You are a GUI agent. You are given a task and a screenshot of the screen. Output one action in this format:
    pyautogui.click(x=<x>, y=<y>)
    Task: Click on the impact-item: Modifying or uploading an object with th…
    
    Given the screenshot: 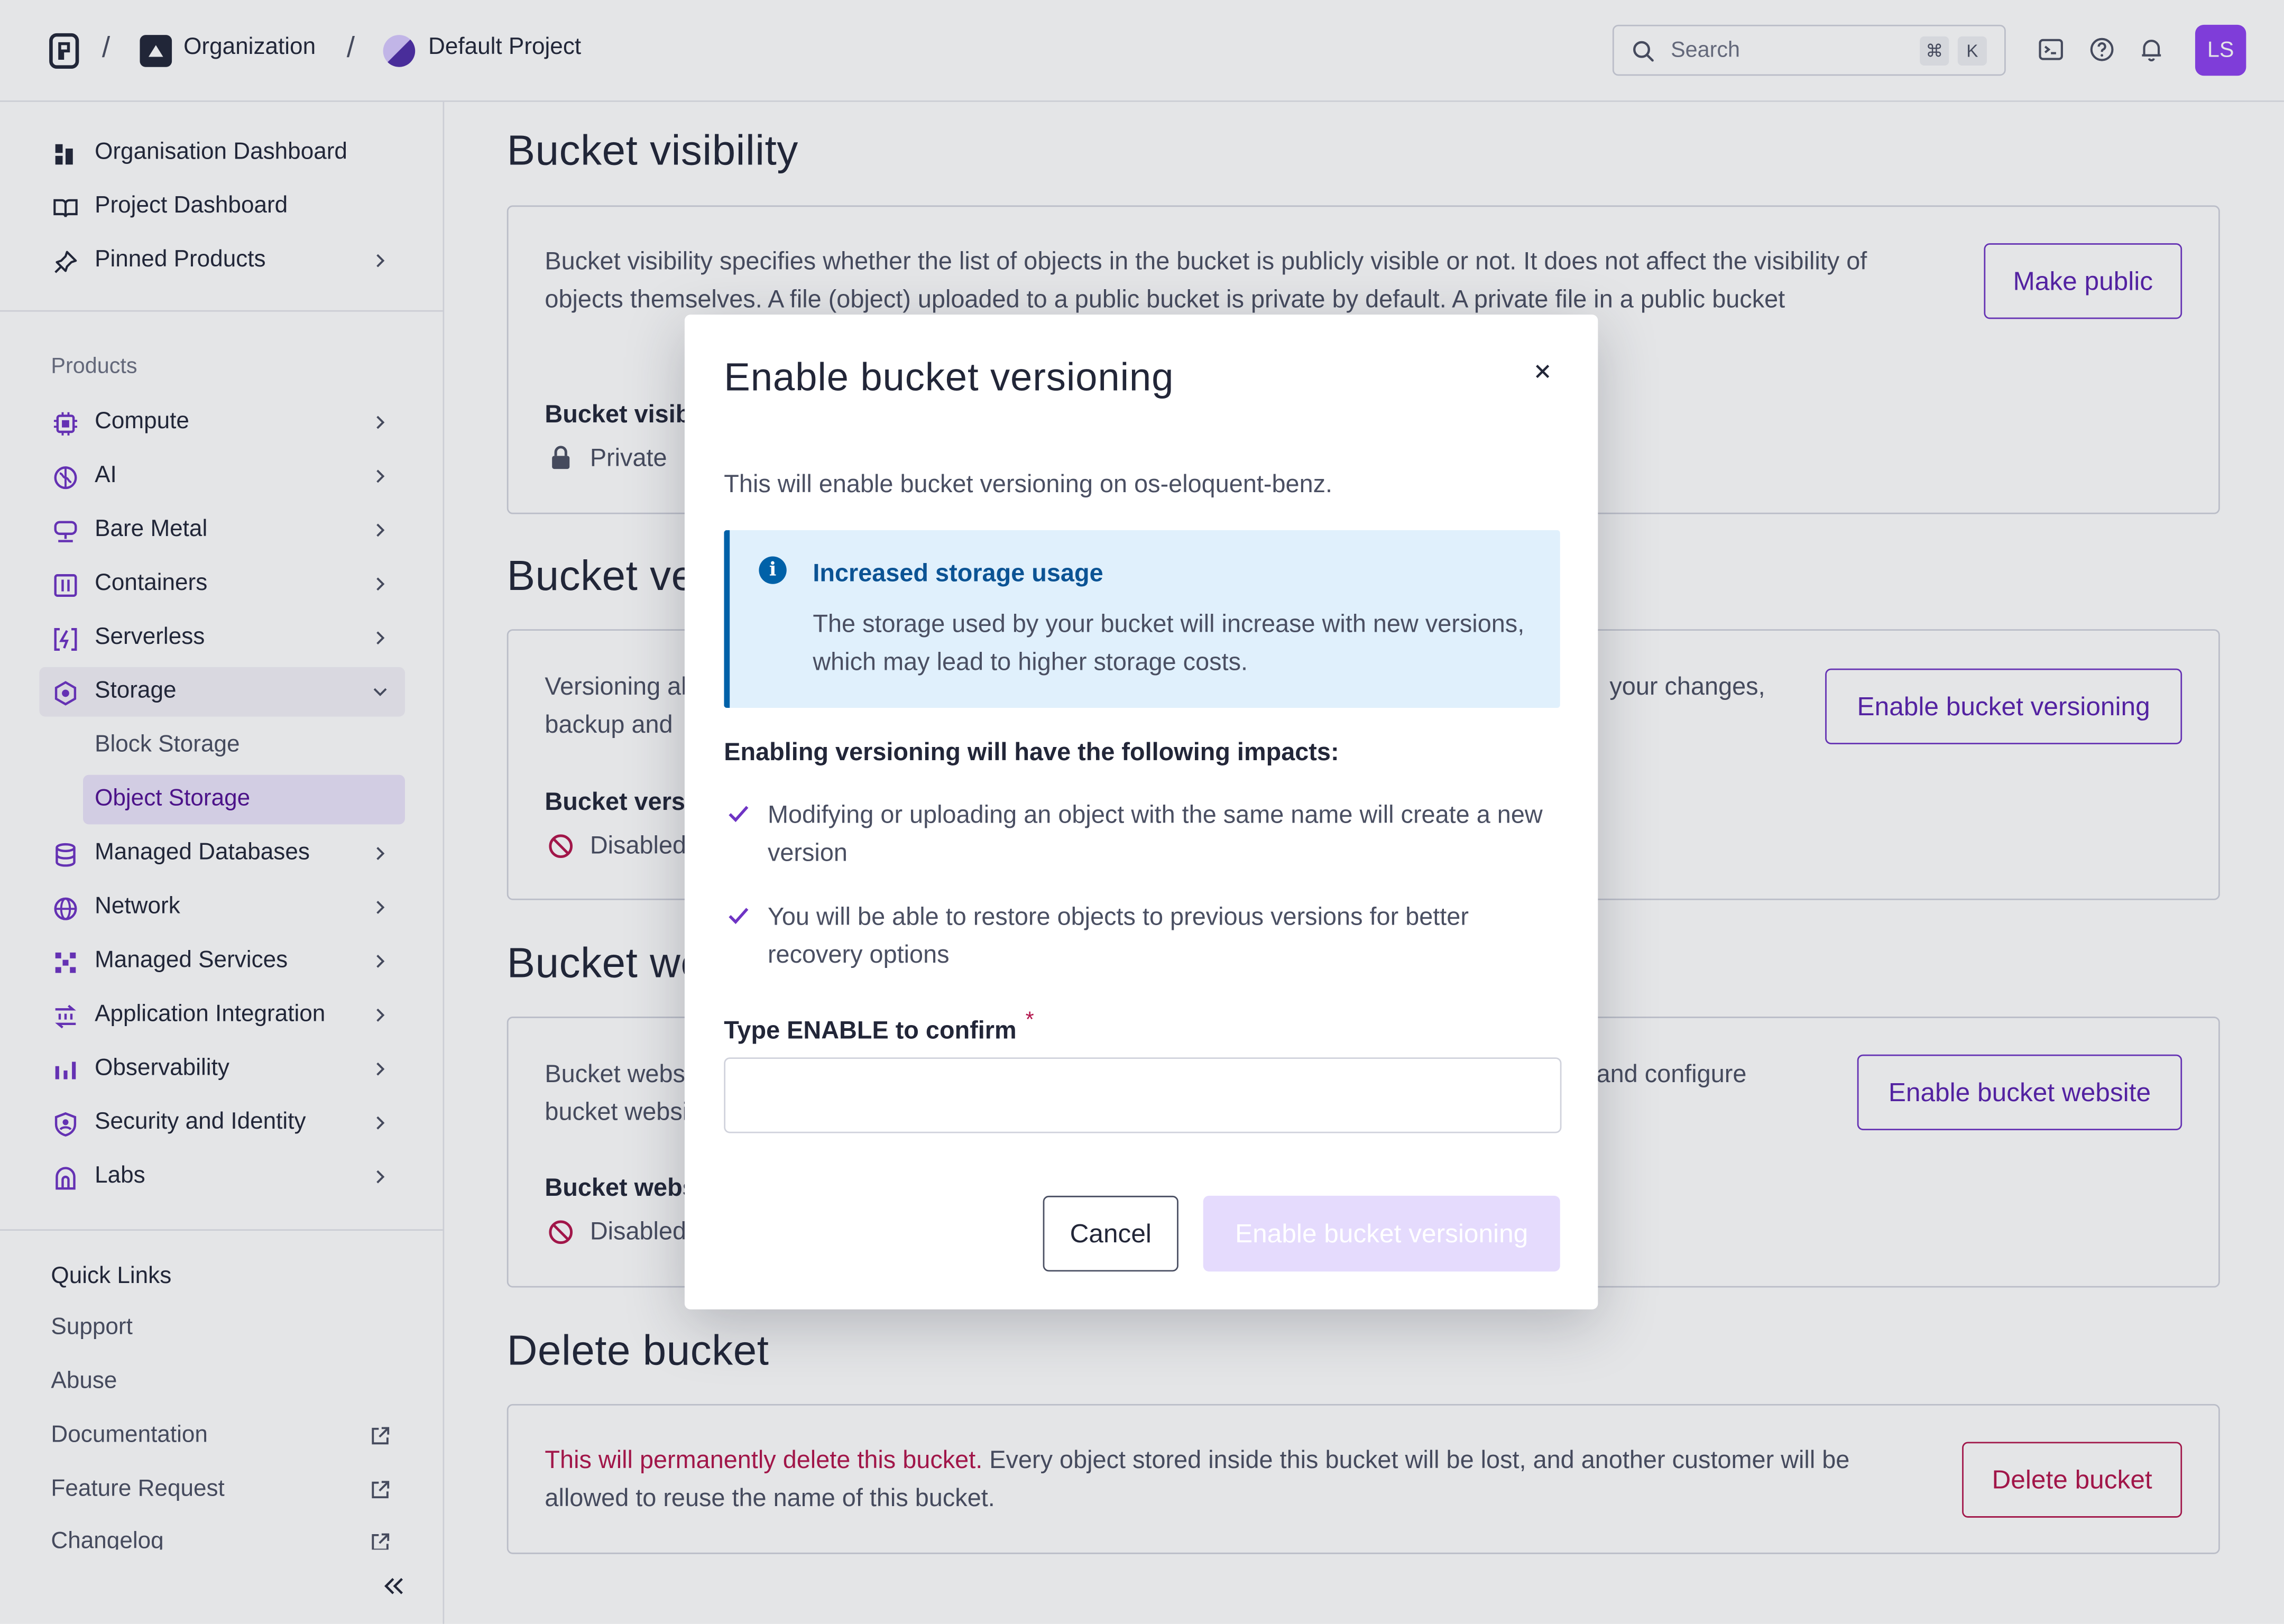 What is the action you would take?
    pyautogui.click(x=1155, y=834)
    